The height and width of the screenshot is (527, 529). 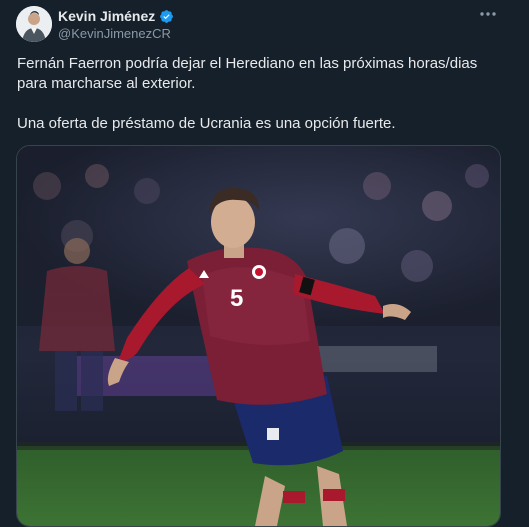 I want to click on avatar-image, so click(x=34, y=24).